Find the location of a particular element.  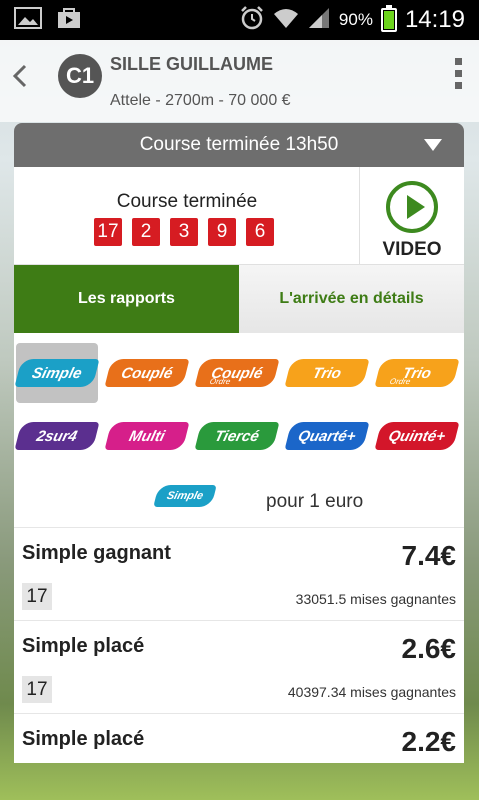

bet-chip: Trio Ordre is located at coordinates (417, 372).